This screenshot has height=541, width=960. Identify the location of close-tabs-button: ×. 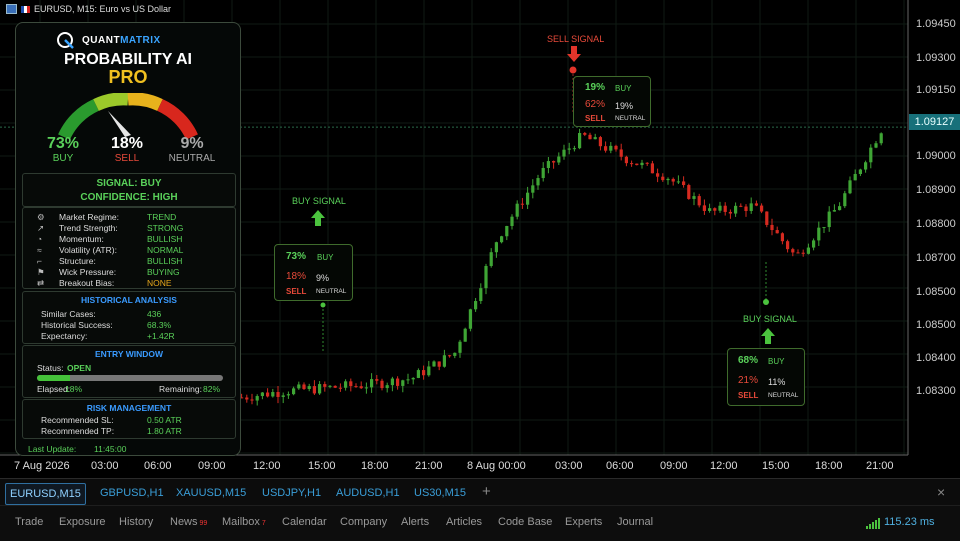
(941, 492).